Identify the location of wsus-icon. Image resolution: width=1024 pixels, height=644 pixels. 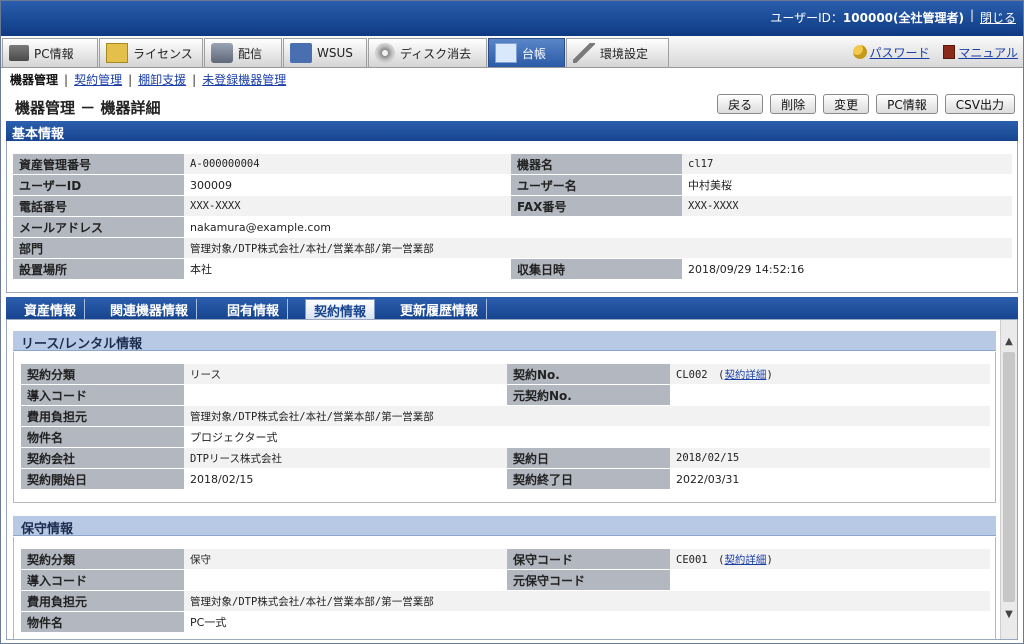
(301, 53).